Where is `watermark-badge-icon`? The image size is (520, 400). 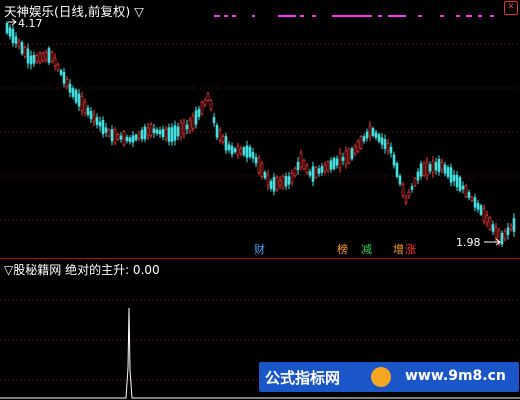
watermark-badge-icon is located at coordinates (381, 377).